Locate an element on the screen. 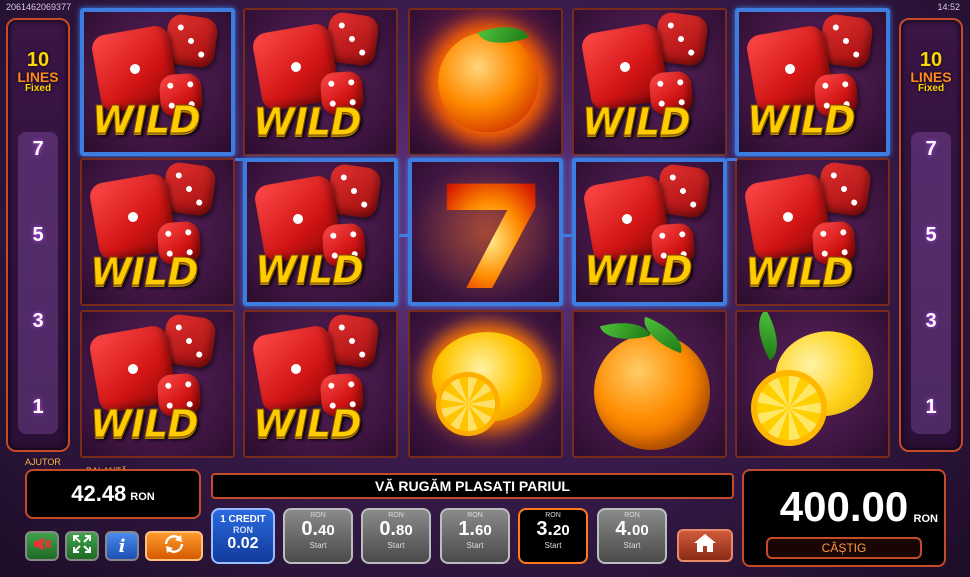 The image size is (970, 577). bet-value: 3.20 is located at coordinates (553, 530).